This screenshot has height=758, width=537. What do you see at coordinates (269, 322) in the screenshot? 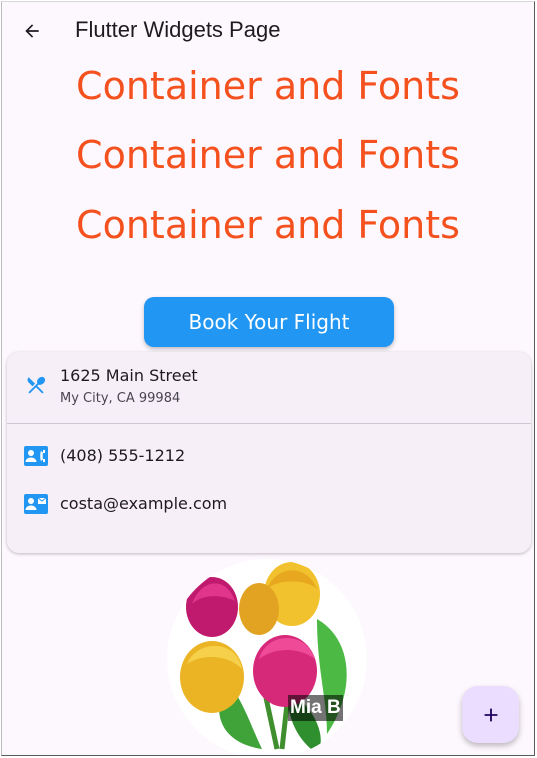
I see `book-flight-button: Book Your Flight` at bounding box center [269, 322].